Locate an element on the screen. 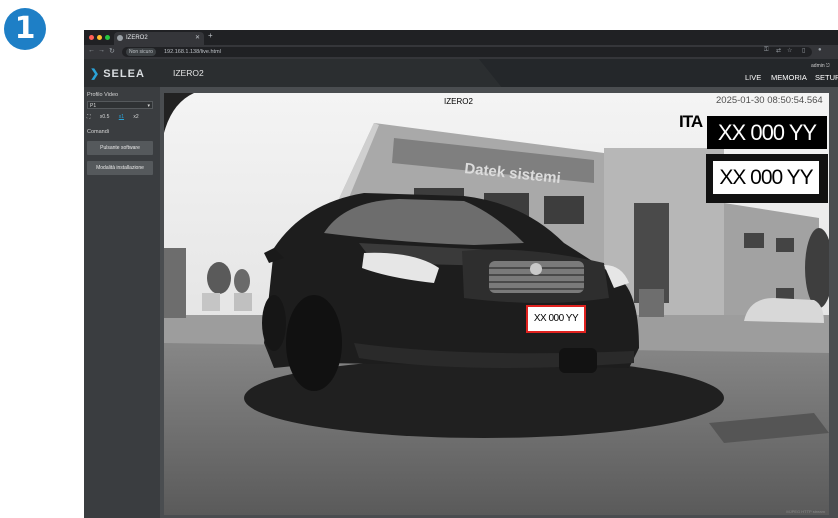 The image size is (838, 518). browser-tab-bar: IZERO2 ✕ + is located at coordinates (461, 37).